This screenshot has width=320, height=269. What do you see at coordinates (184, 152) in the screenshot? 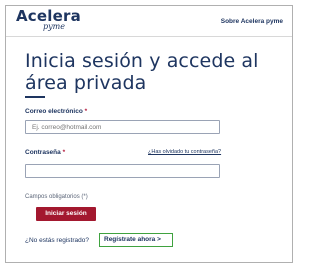
I see `forgot-password-link: ¿Has olvidado tu contraseña?` at bounding box center [184, 152].